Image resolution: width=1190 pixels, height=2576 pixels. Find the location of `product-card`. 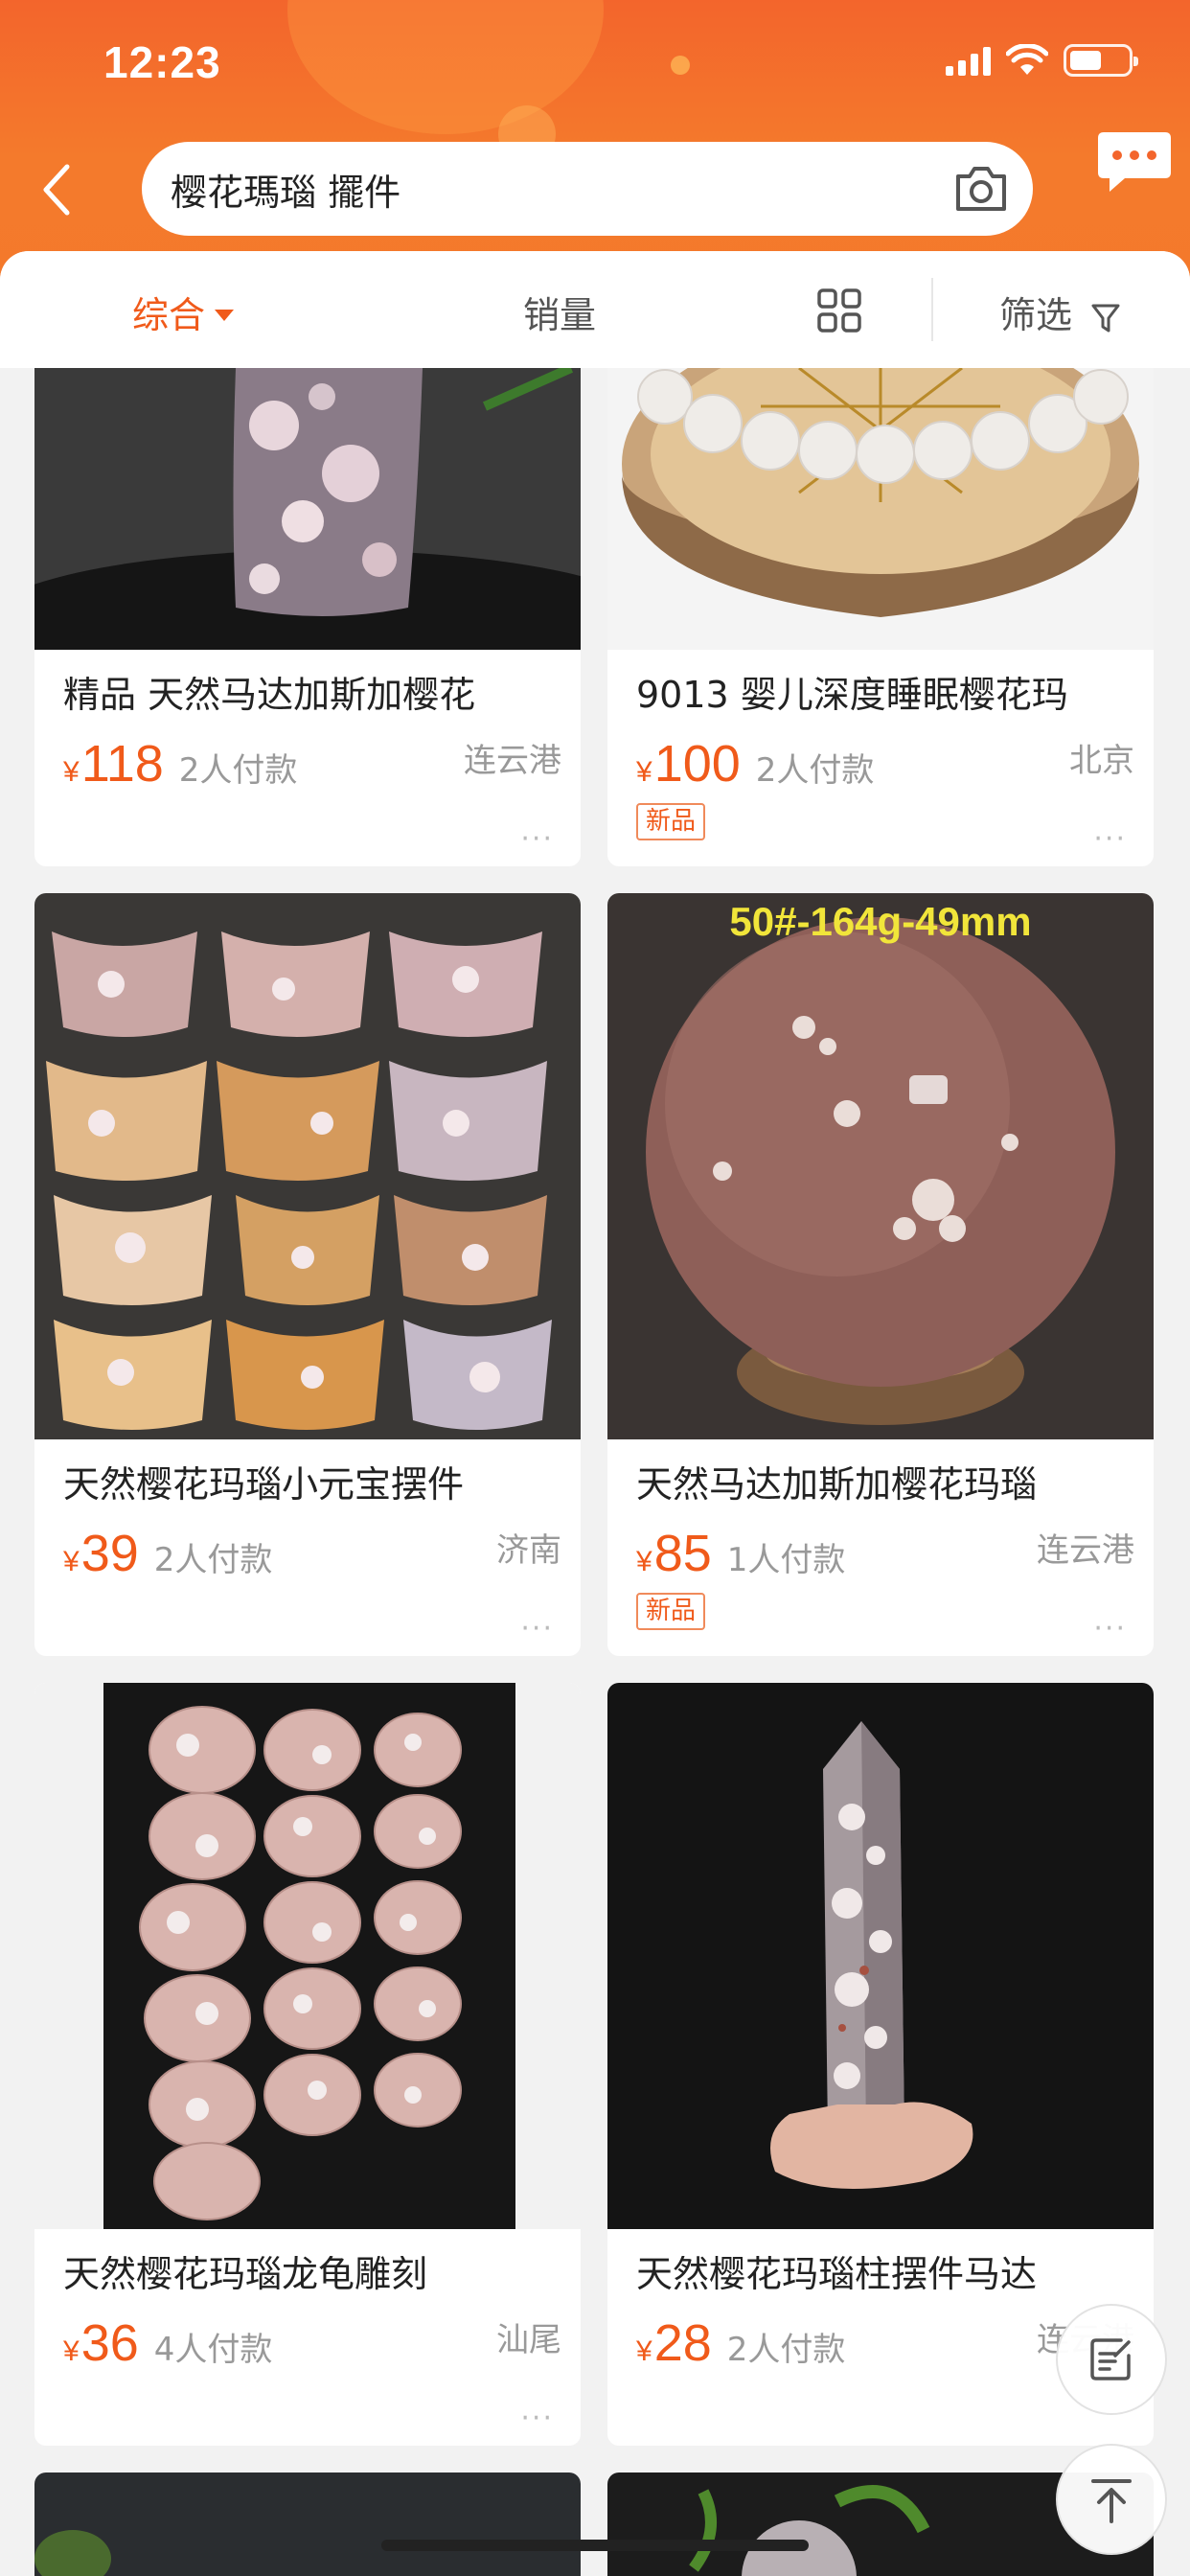

product-card is located at coordinates (308, 2524).